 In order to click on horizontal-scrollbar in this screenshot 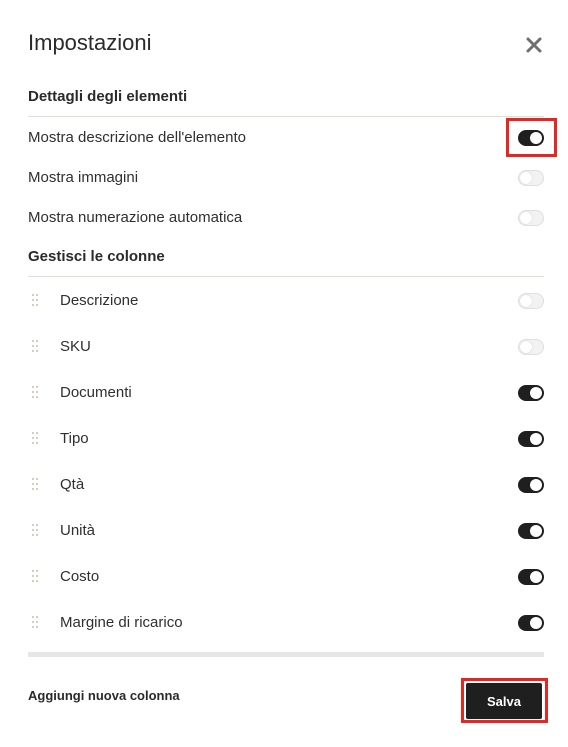, I will do `click(286, 654)`.